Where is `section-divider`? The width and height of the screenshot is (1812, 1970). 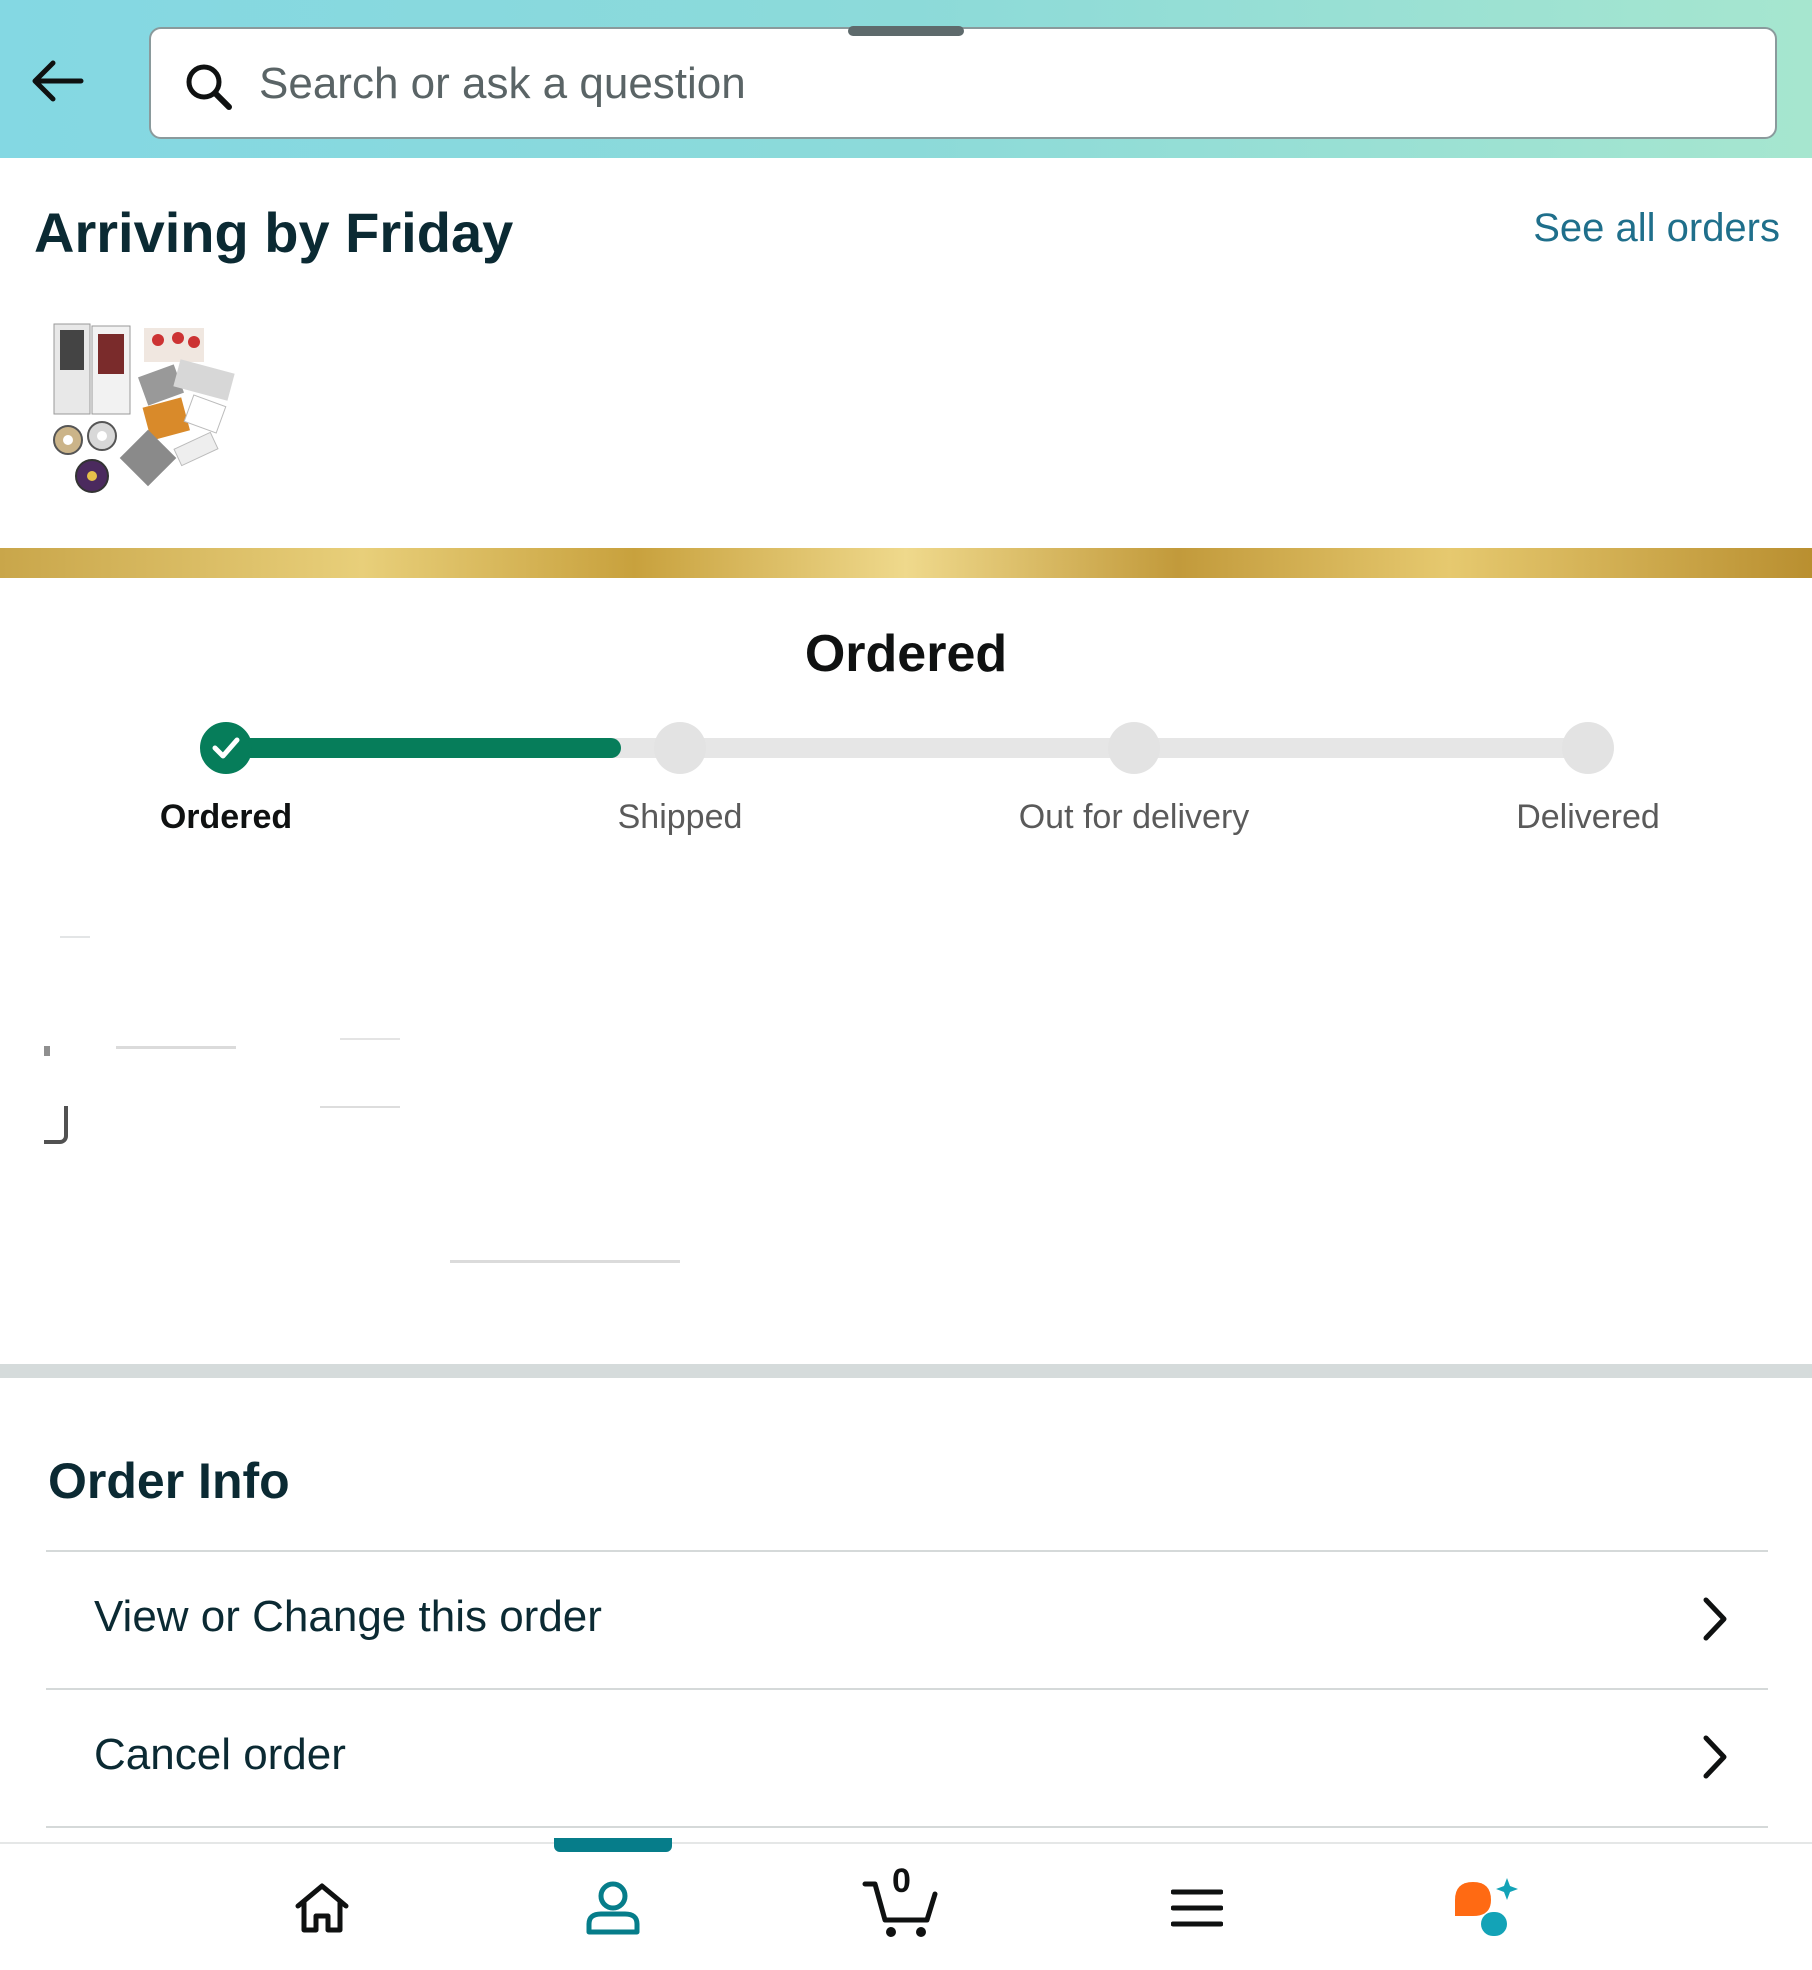 section-divider is located at coordinates (906, 1371).